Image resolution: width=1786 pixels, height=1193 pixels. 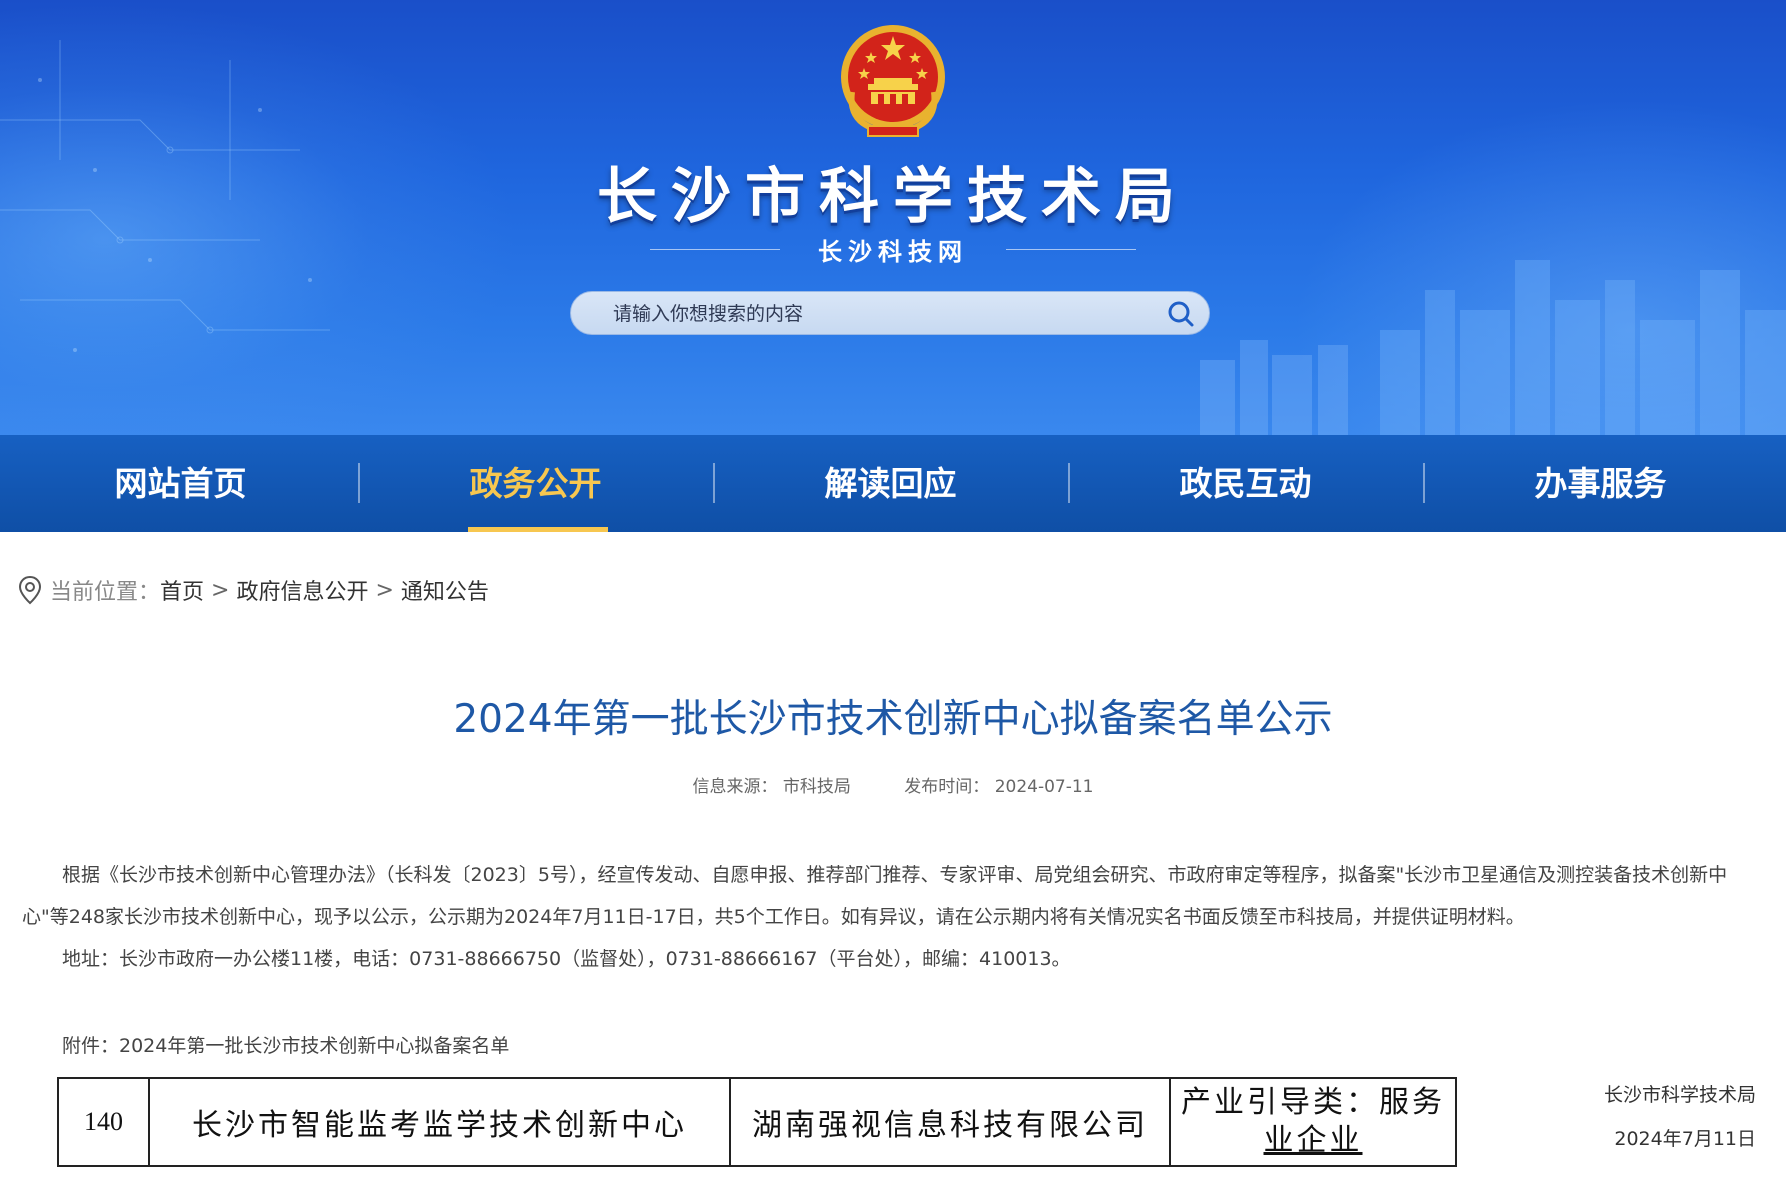 What do you see at coordinates (950, 1122) in the screenshot?
I see `table-cell-company: 湖南强视信息科技有限公司` at bounding box center [950, 1122].